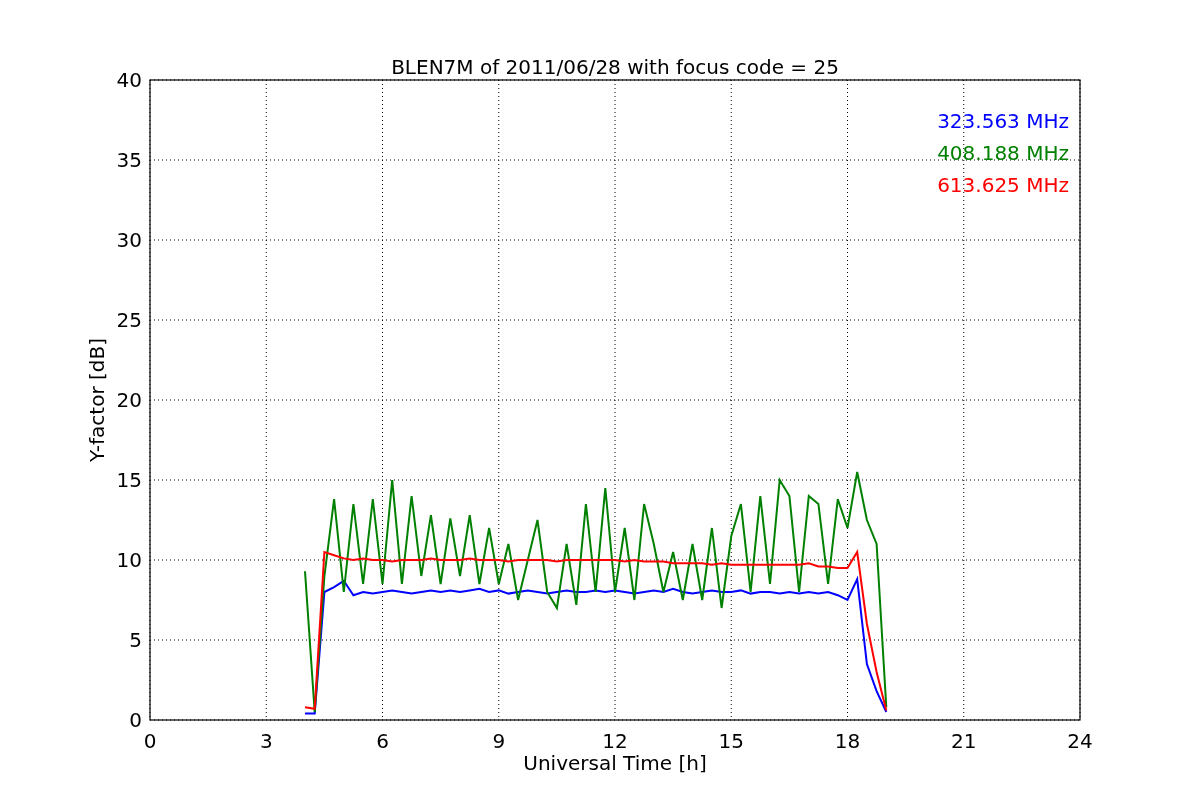 The image size is (1200, 800). Describe the element at coordinates (1003, 185) in the screenshot. I see `legend-label: 613.625 MHz` at that location.